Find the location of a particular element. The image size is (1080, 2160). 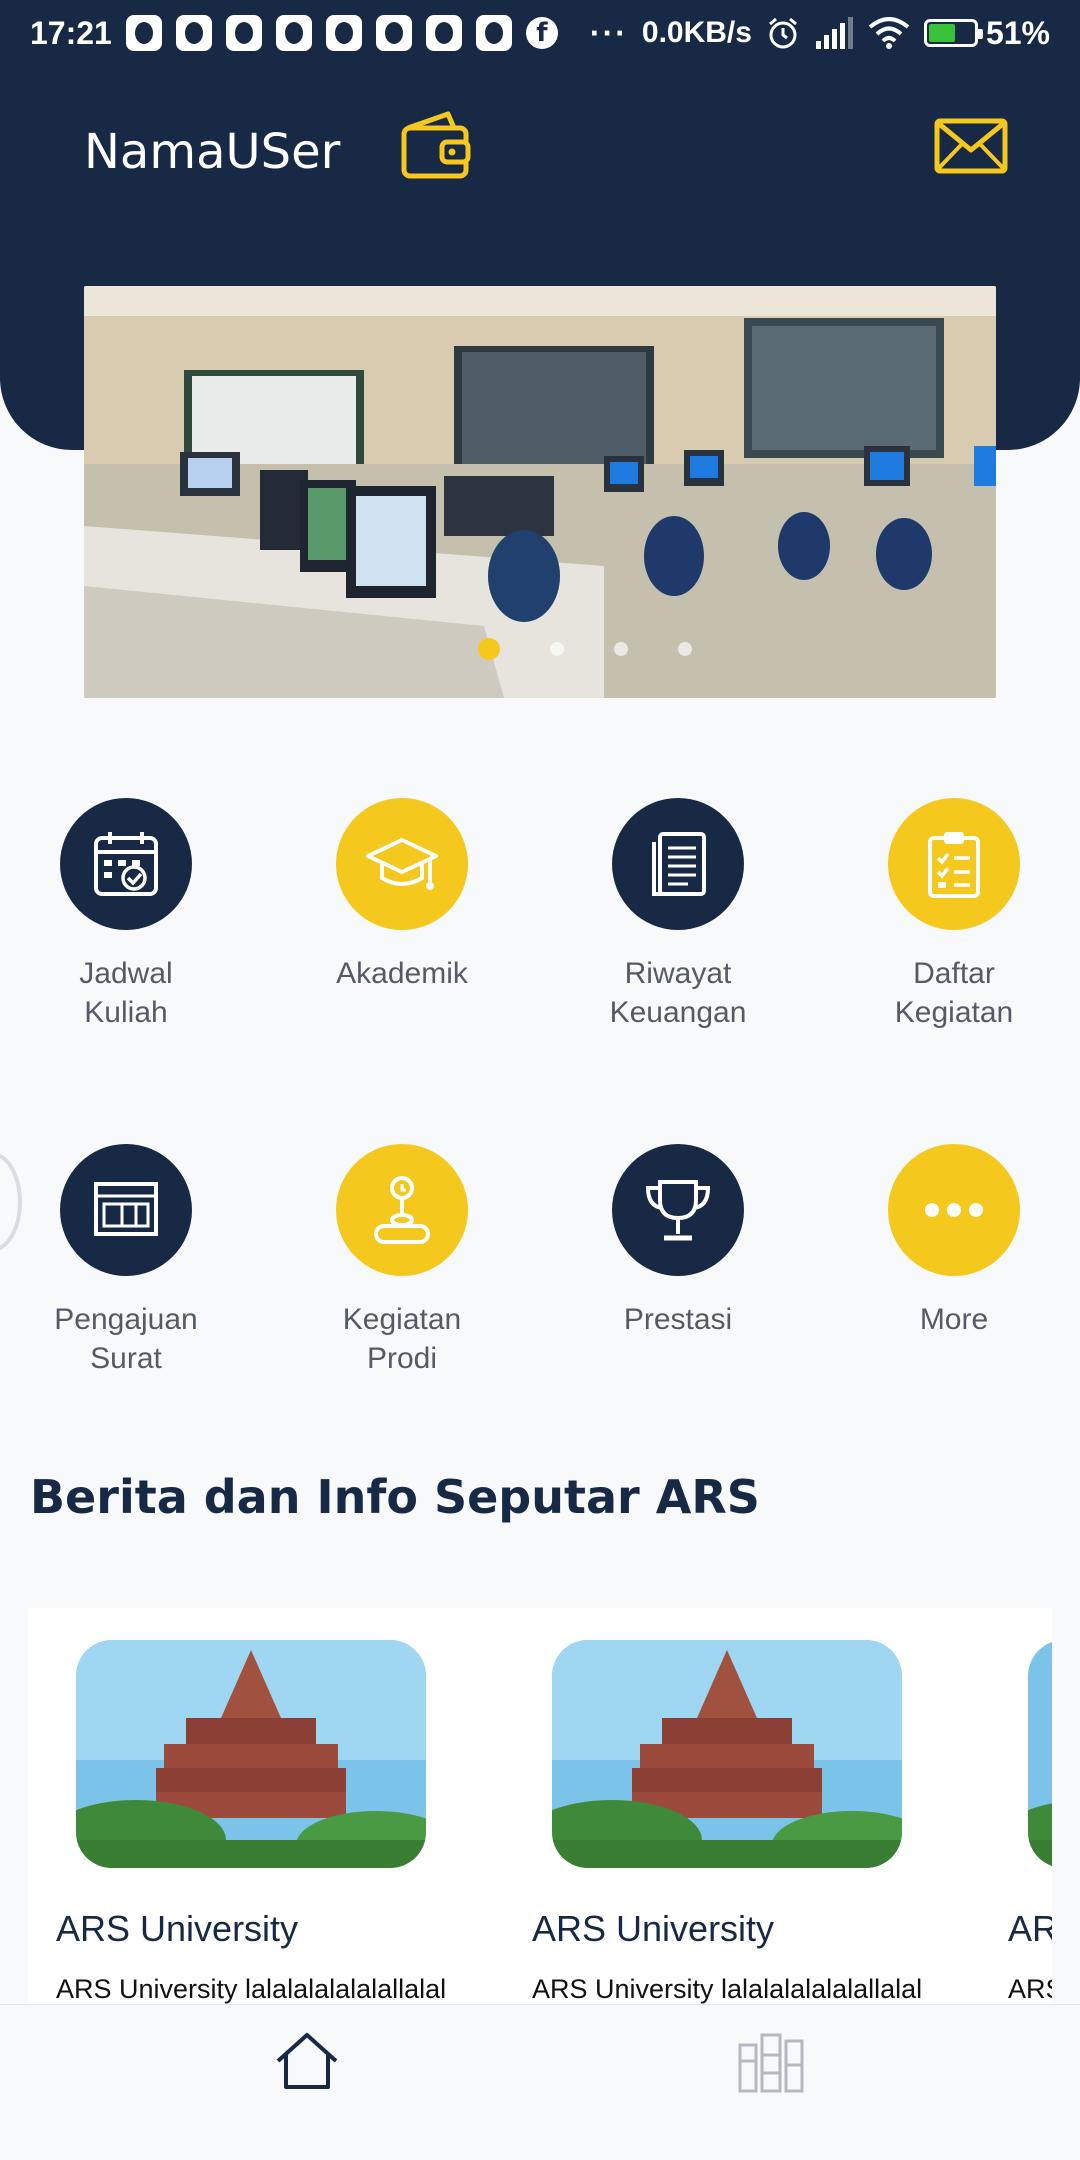

trophy-icon is located at coordinates (678, 1210).